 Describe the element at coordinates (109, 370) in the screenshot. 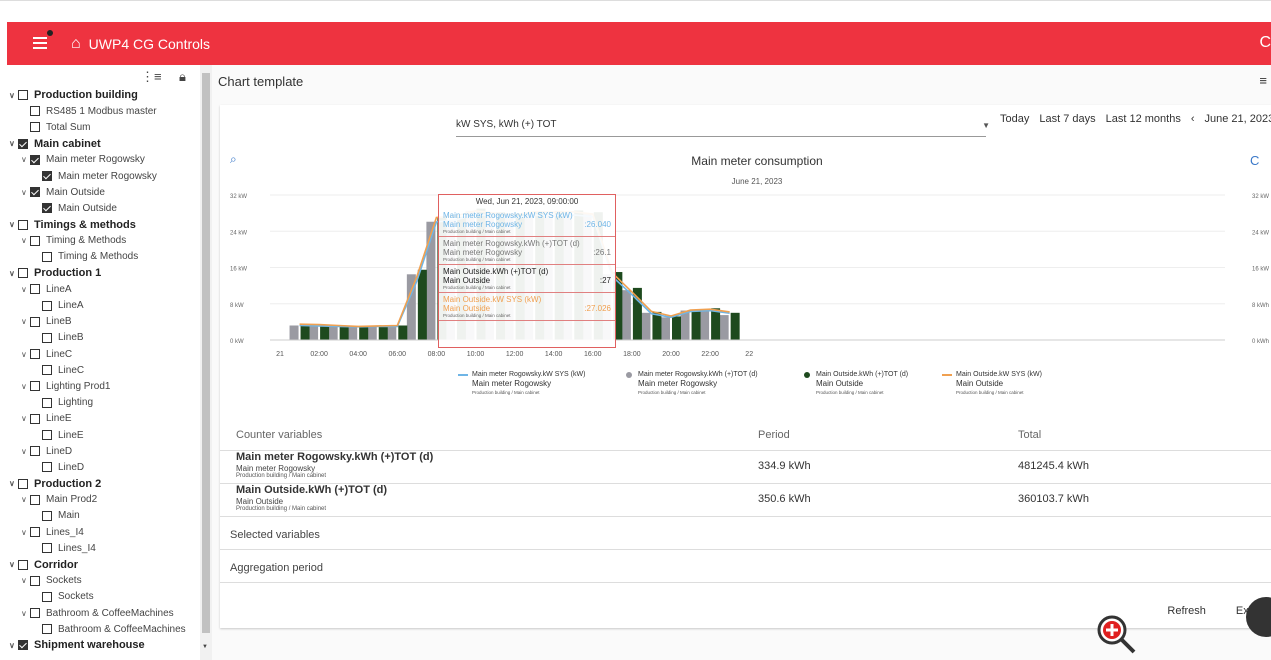

I see `tree-item: LineC` at that location.